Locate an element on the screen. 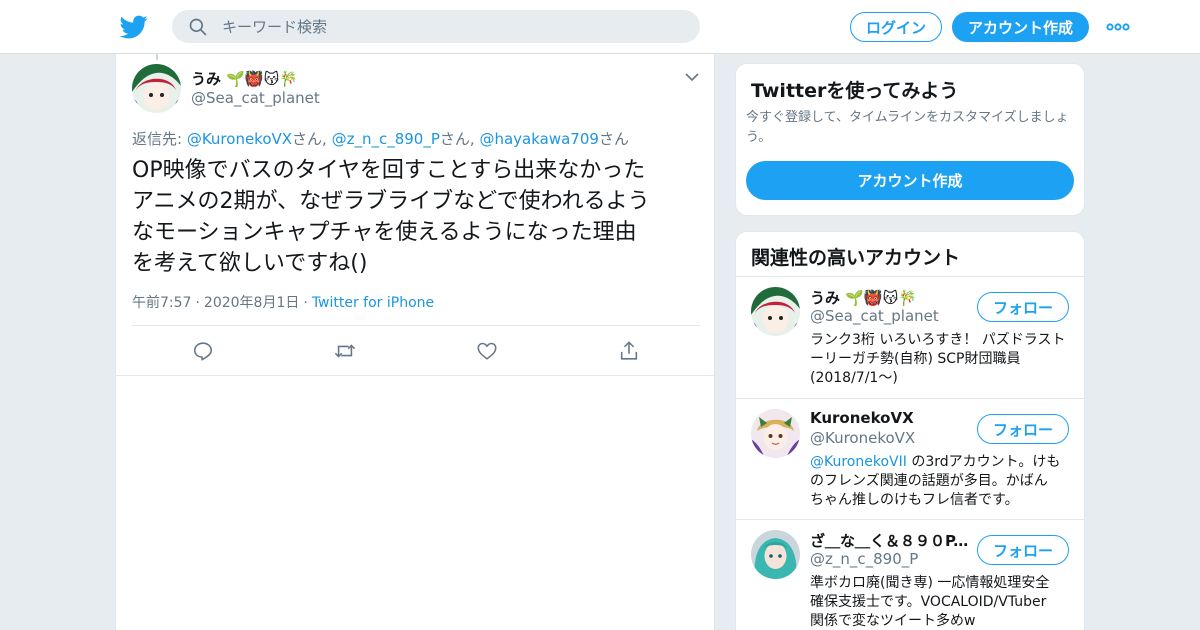 The image size is (1200, 630). account-bio-line: (2018/7/1〜) is located at coordinates (854, 378).